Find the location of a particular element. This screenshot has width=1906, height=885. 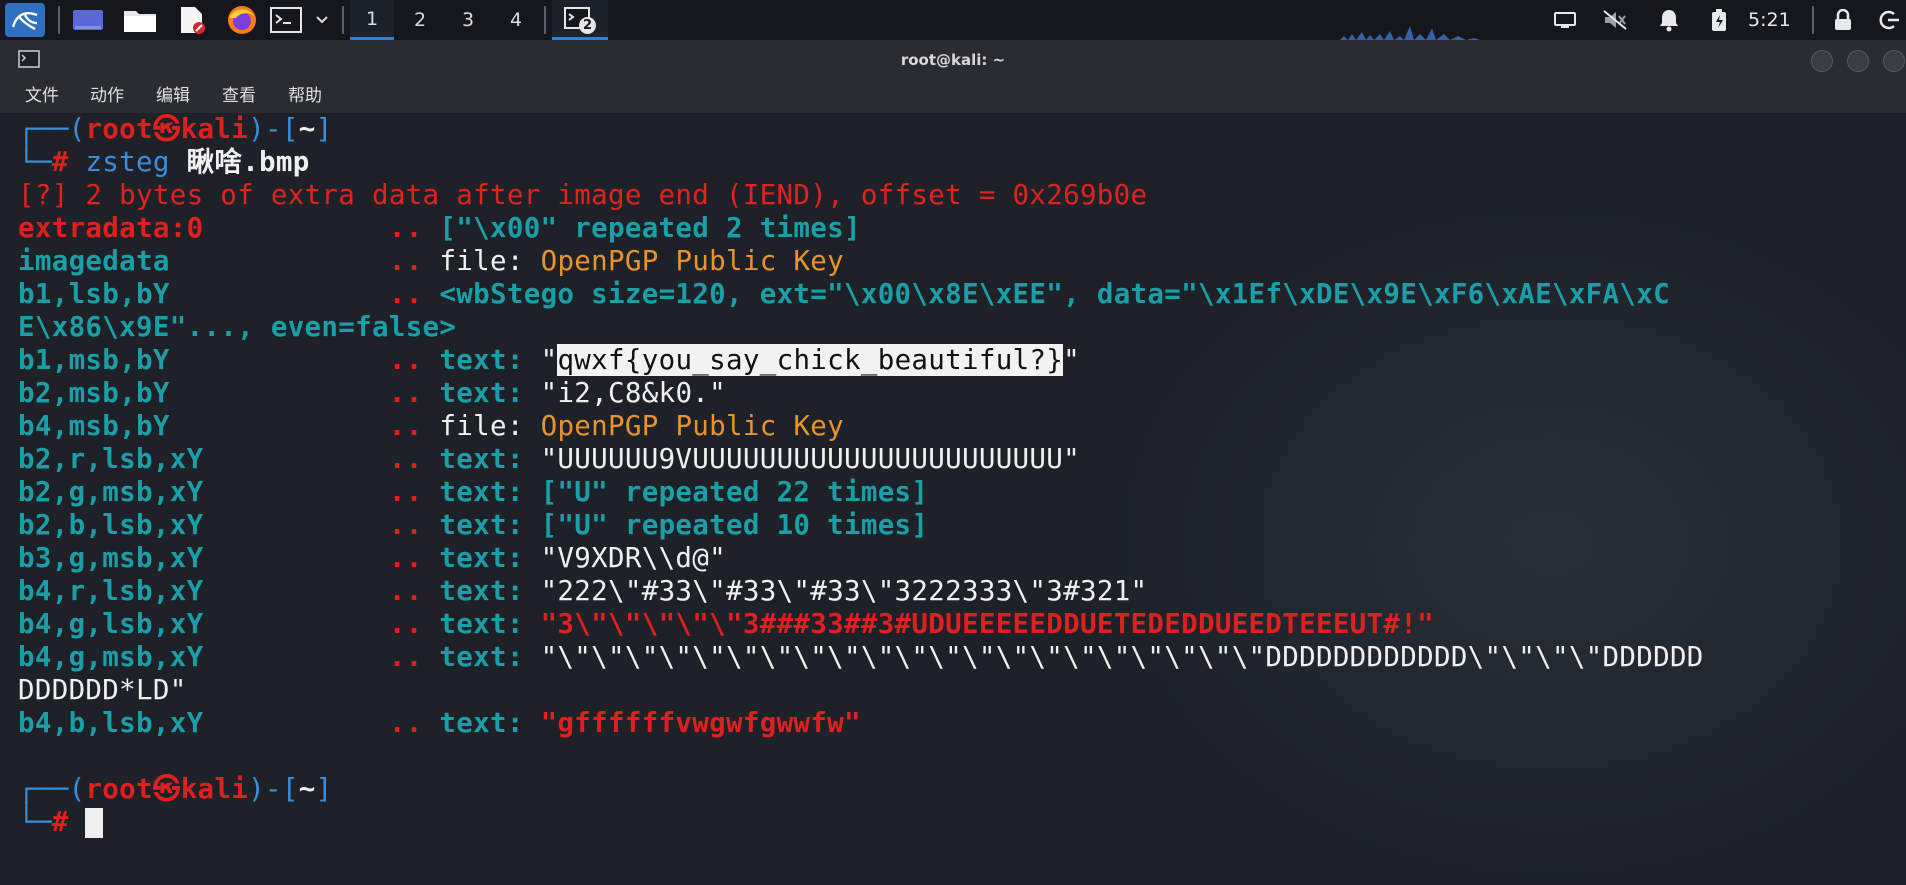

command-line: └─# zsteg 瞅啥.bmp is located at coordinates (164, 162).